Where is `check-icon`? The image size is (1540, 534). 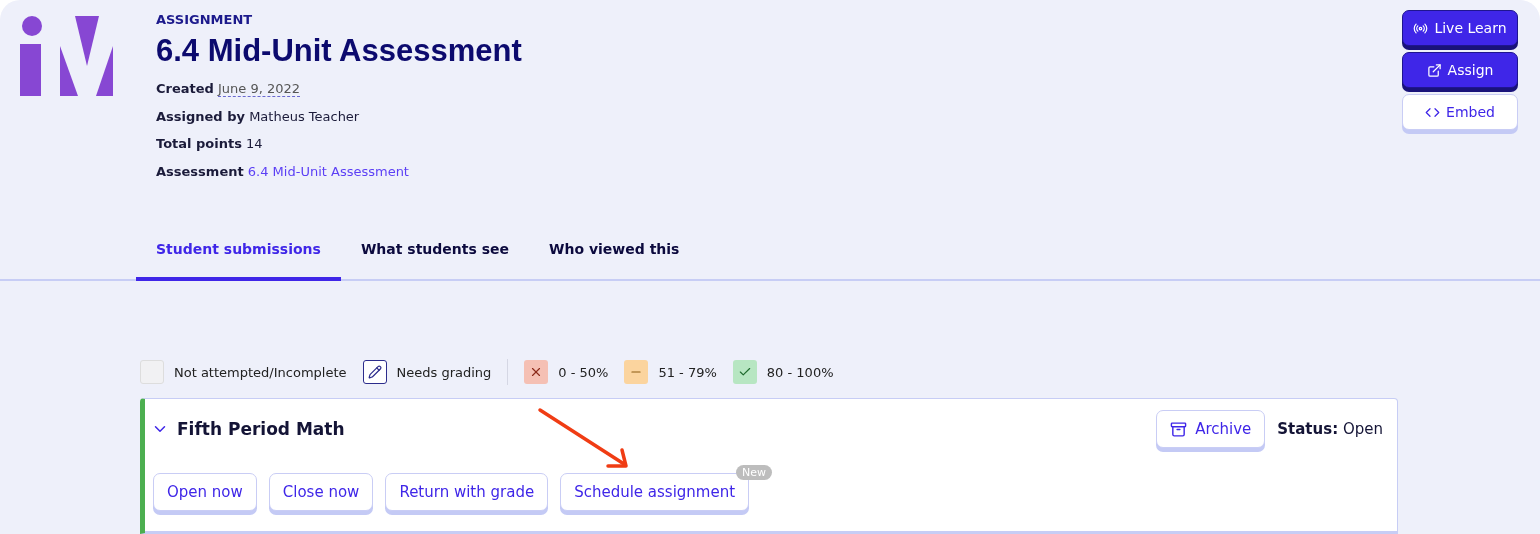
check-icon is located at coordinates (744, 372).